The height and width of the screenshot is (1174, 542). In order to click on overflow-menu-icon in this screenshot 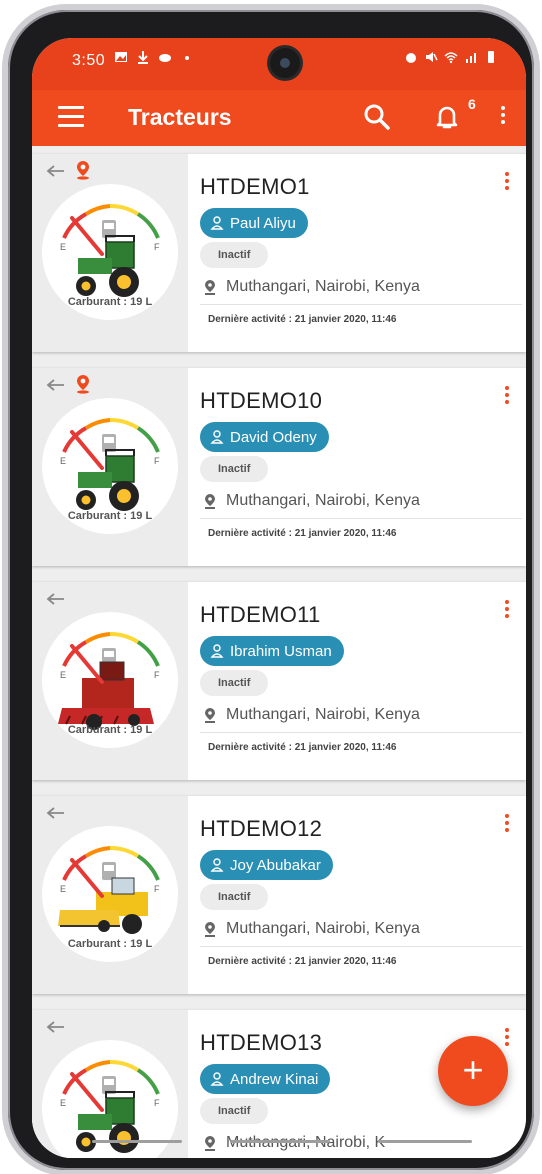, I will do `click(503, 118)`.